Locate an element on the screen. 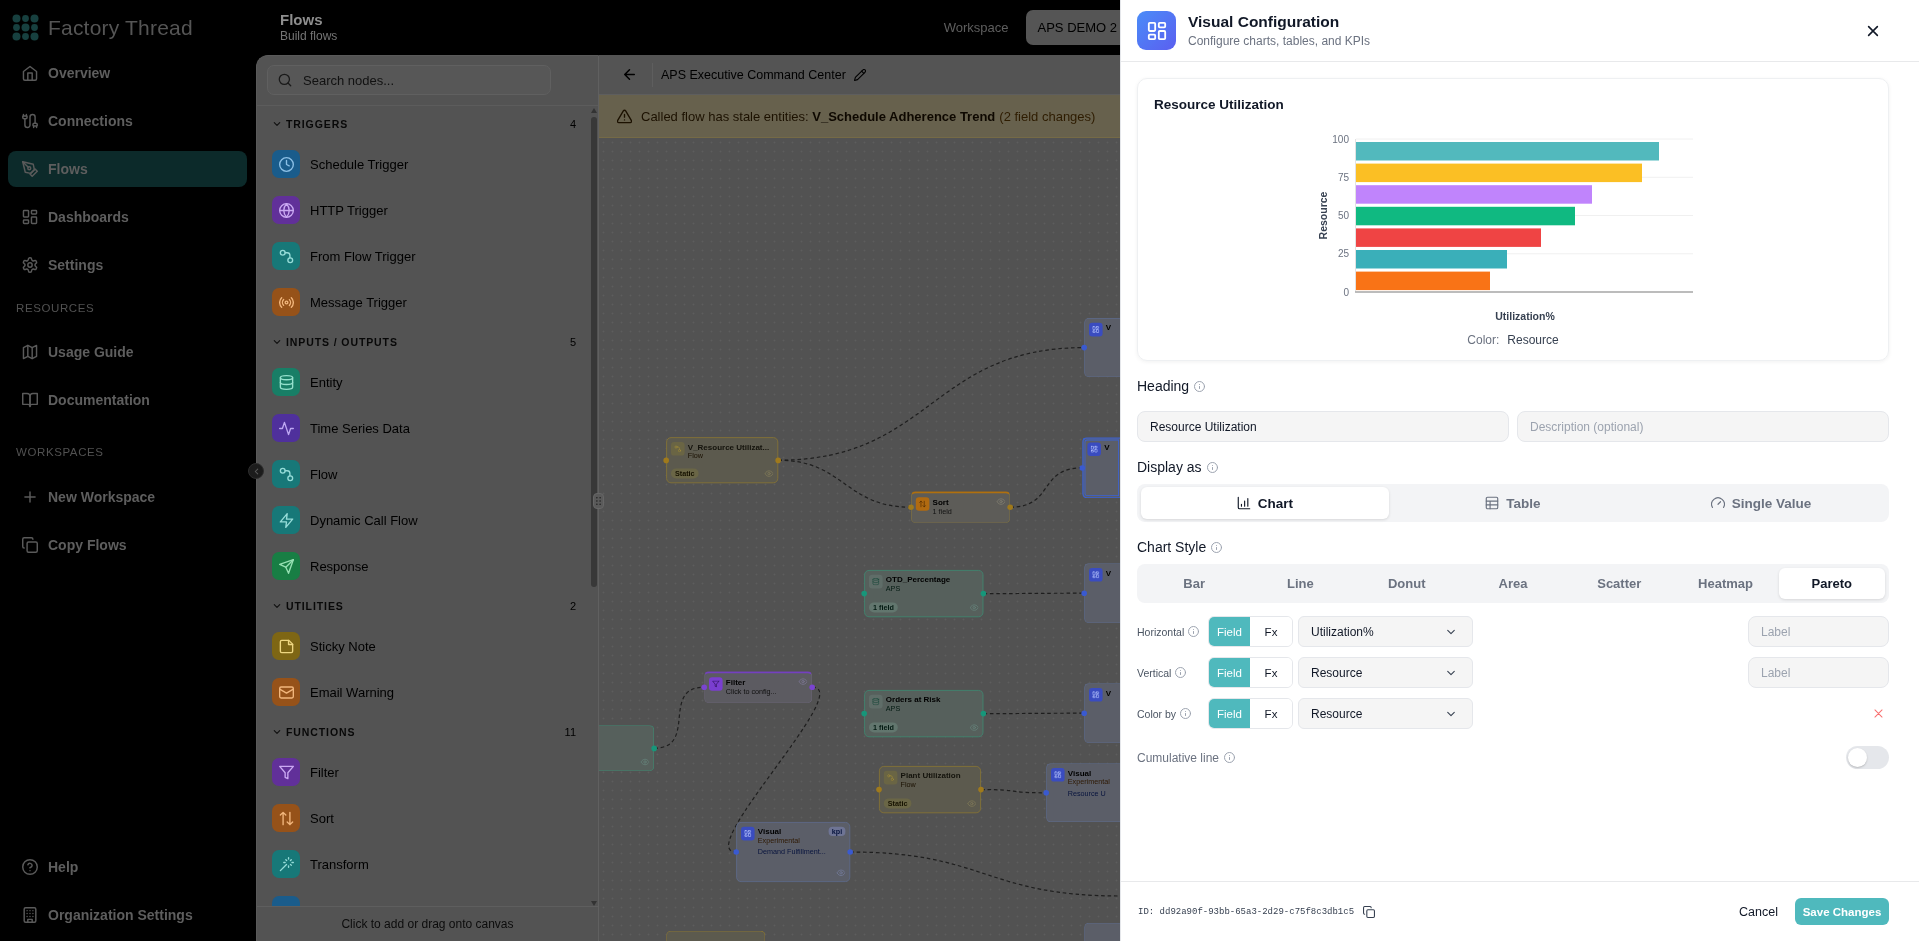  group-toggle: TRIGGERS is located at coordinates (310, 124).